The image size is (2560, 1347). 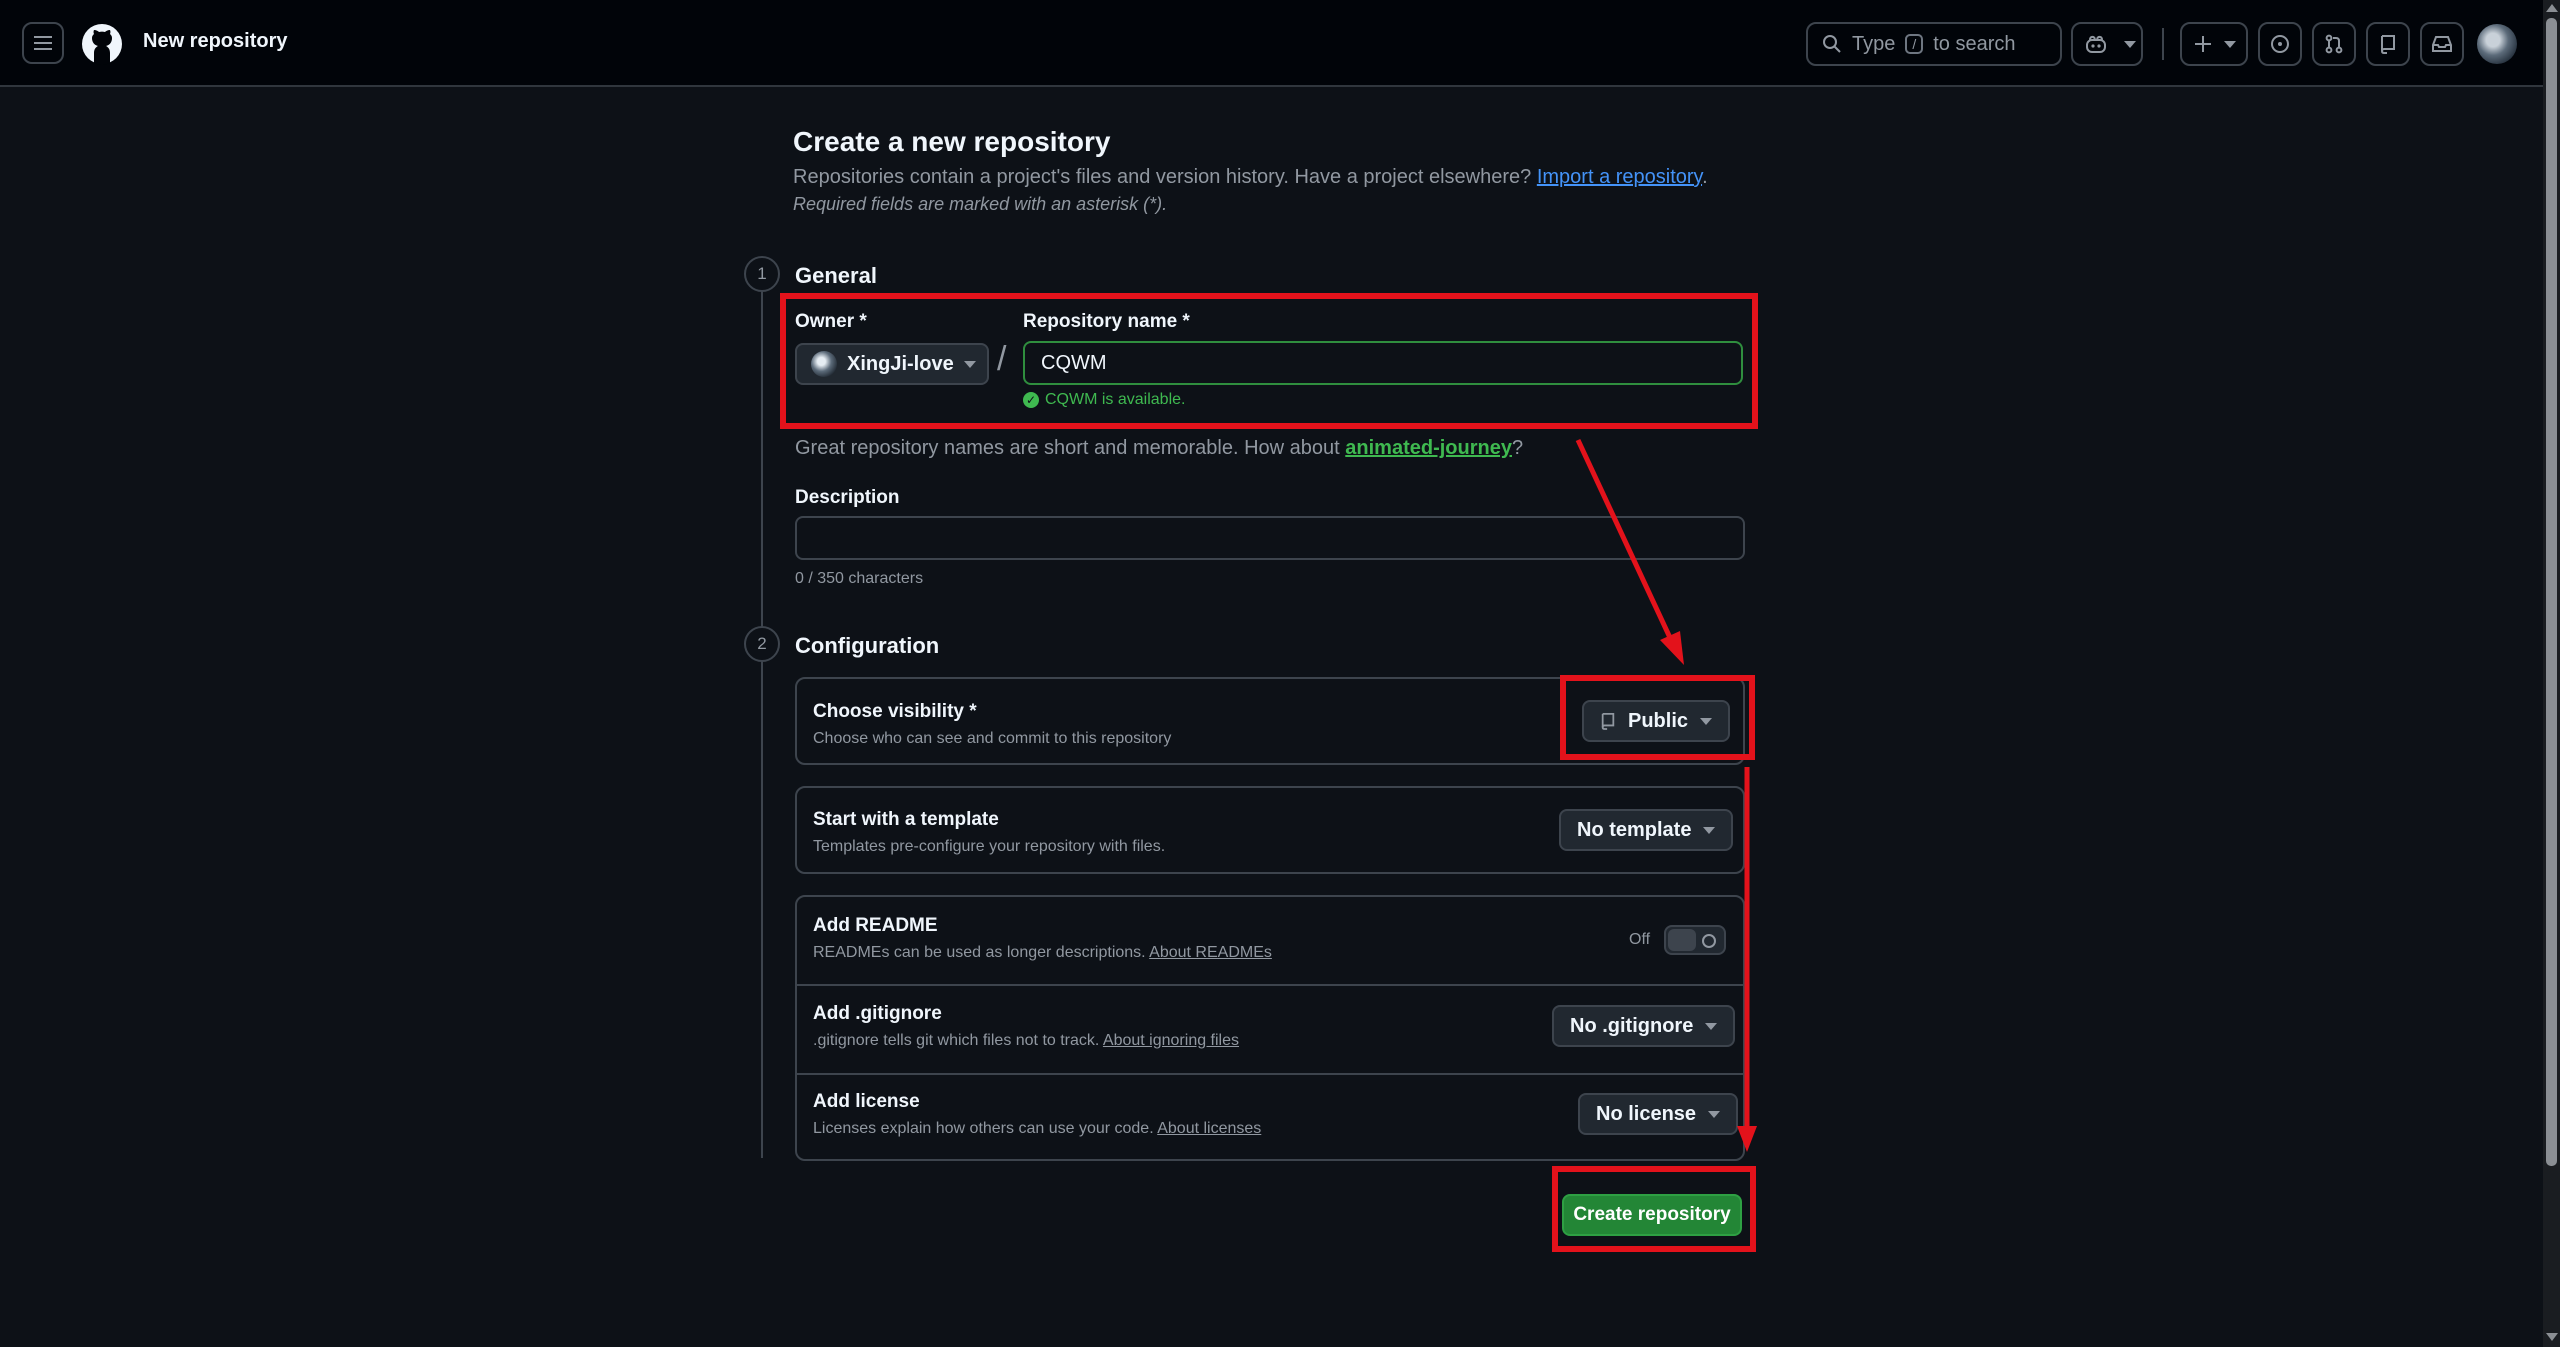 What do you see at coordinates (1666, 795) in the screenshot?
I see `annotation-arrows` at bounding box center [1666, 795].